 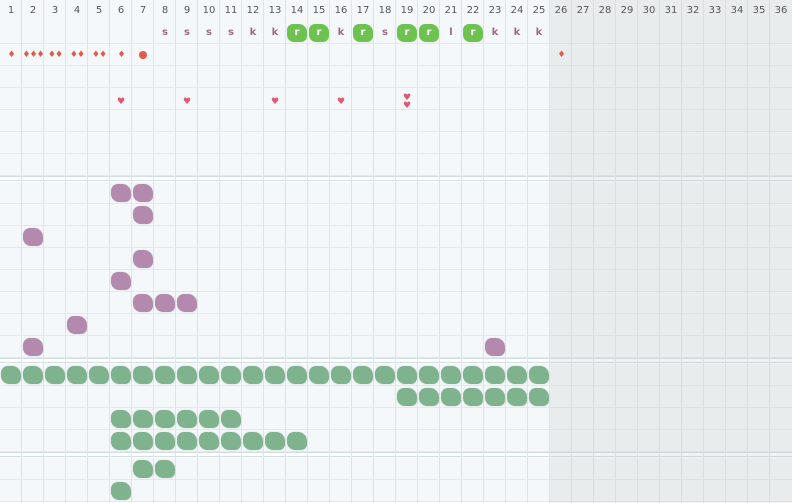 I want to click on mood-letter: l, so click(x=451, y=33).